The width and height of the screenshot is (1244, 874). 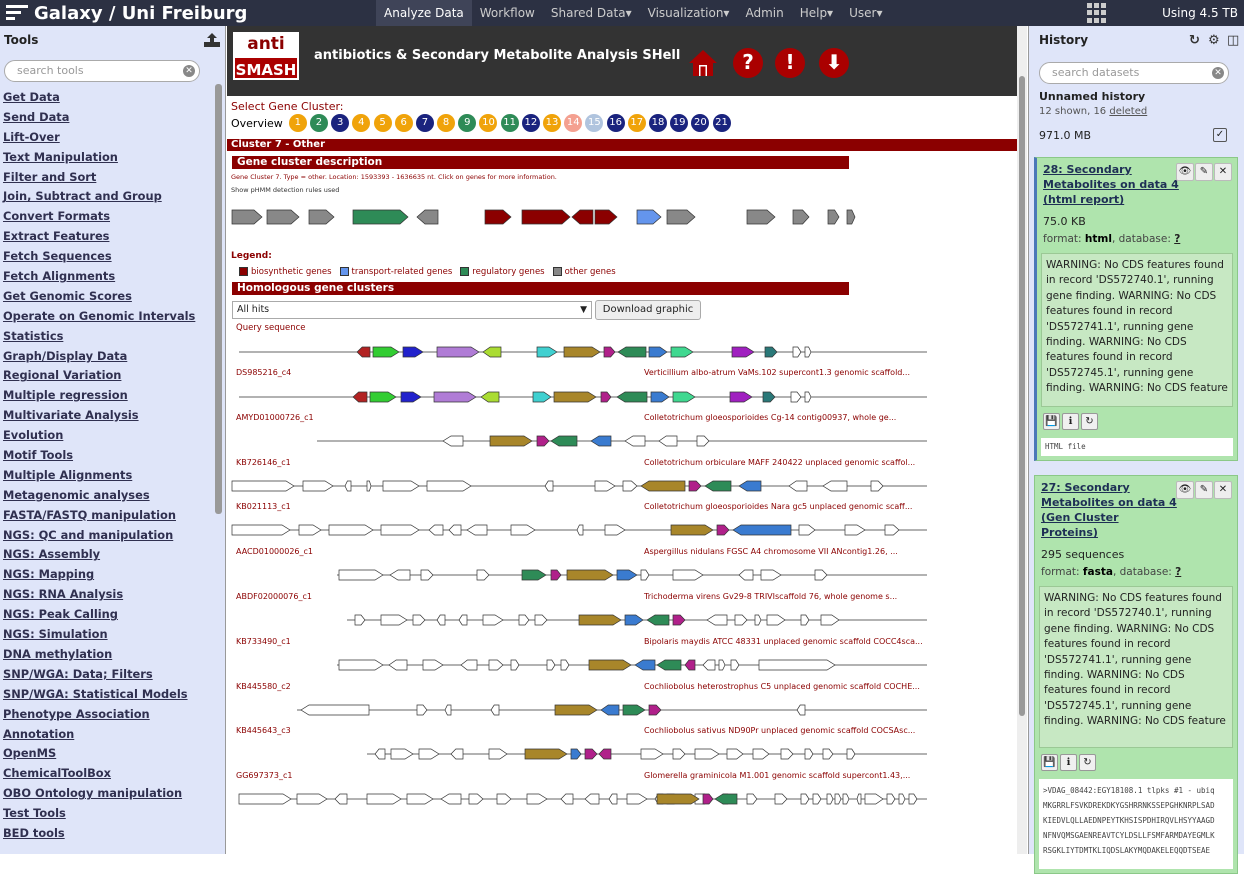 What do you see at coordinates (218, 299) in the screenshot?
I see `tool-panel-scrollbar` at bounding box center [218, 299].